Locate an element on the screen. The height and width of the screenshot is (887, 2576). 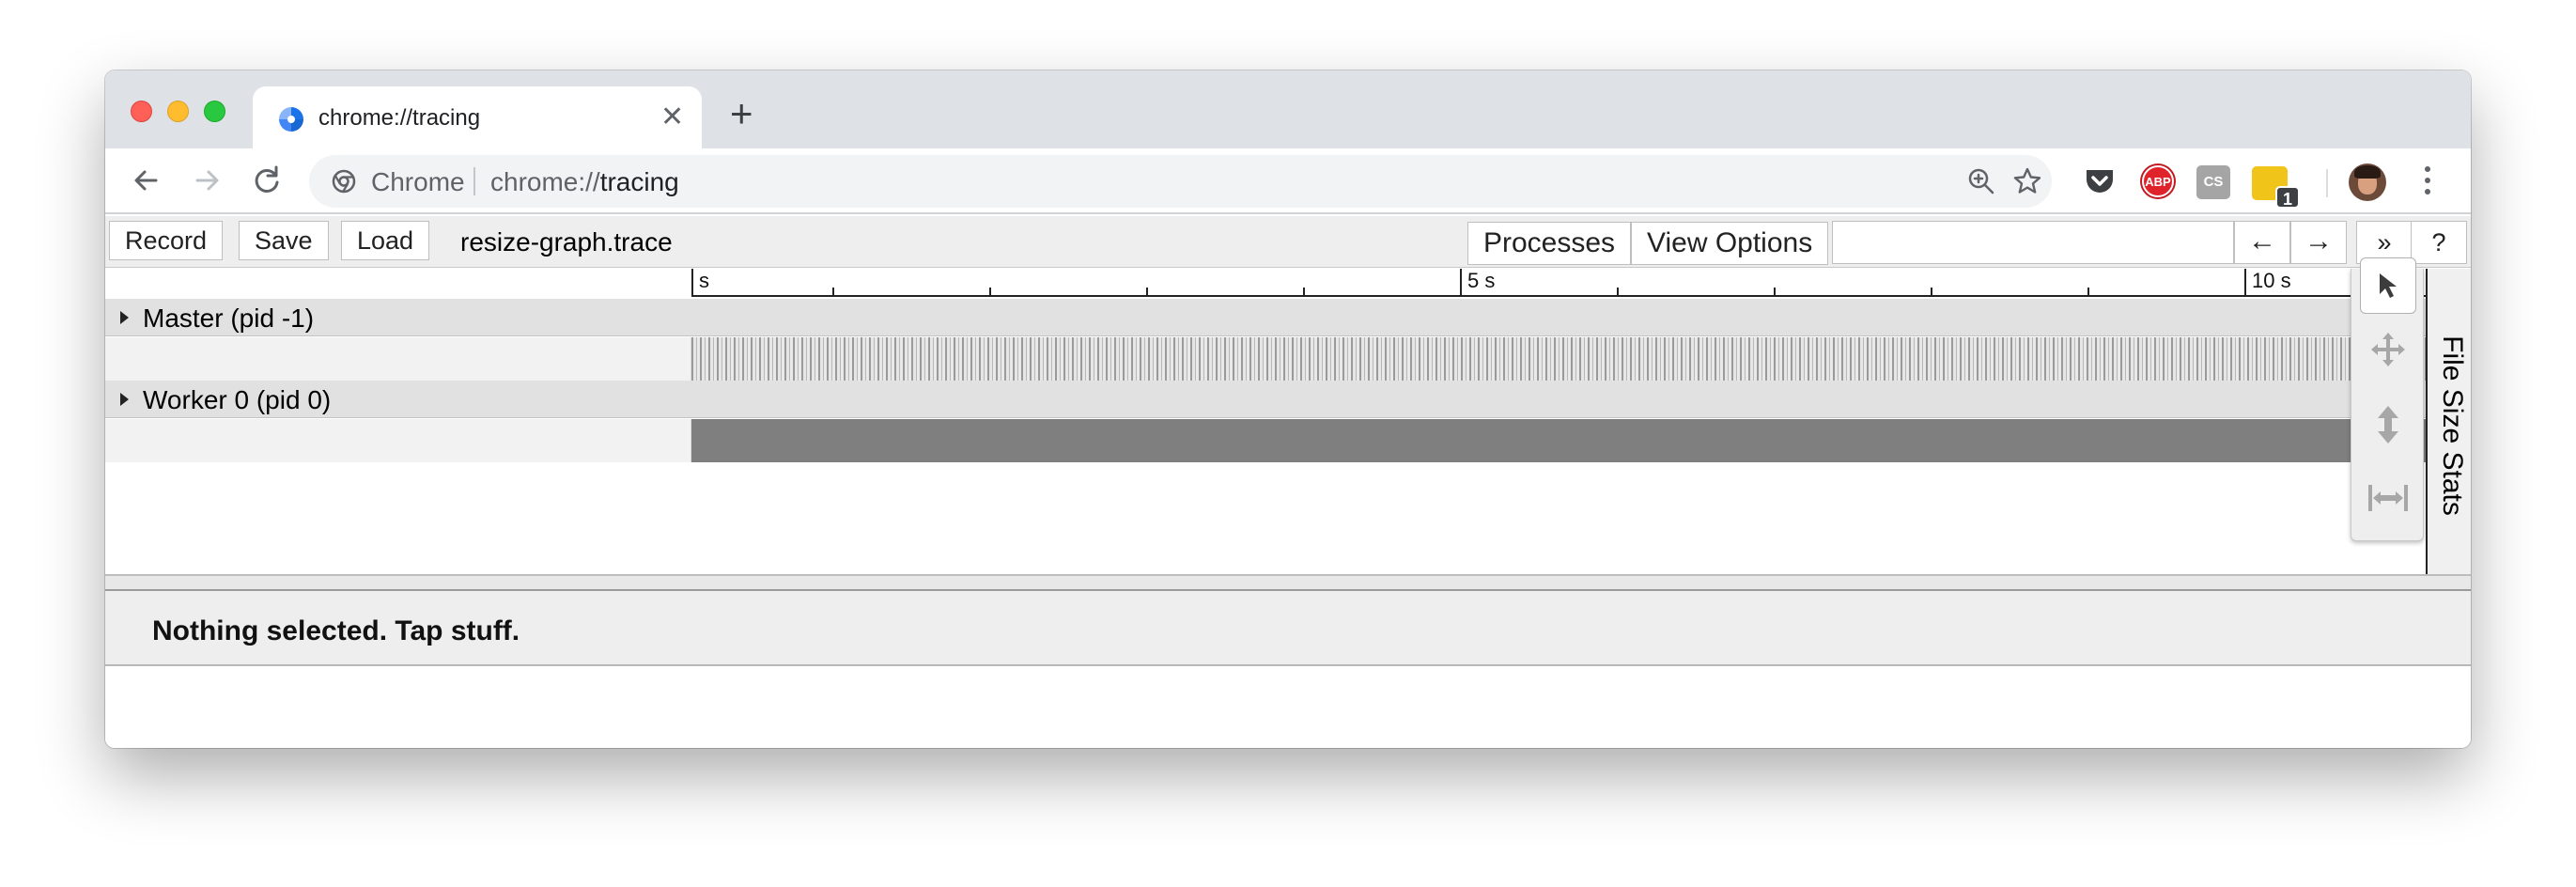
zoom-icon is located at coordinates (1981, 181).